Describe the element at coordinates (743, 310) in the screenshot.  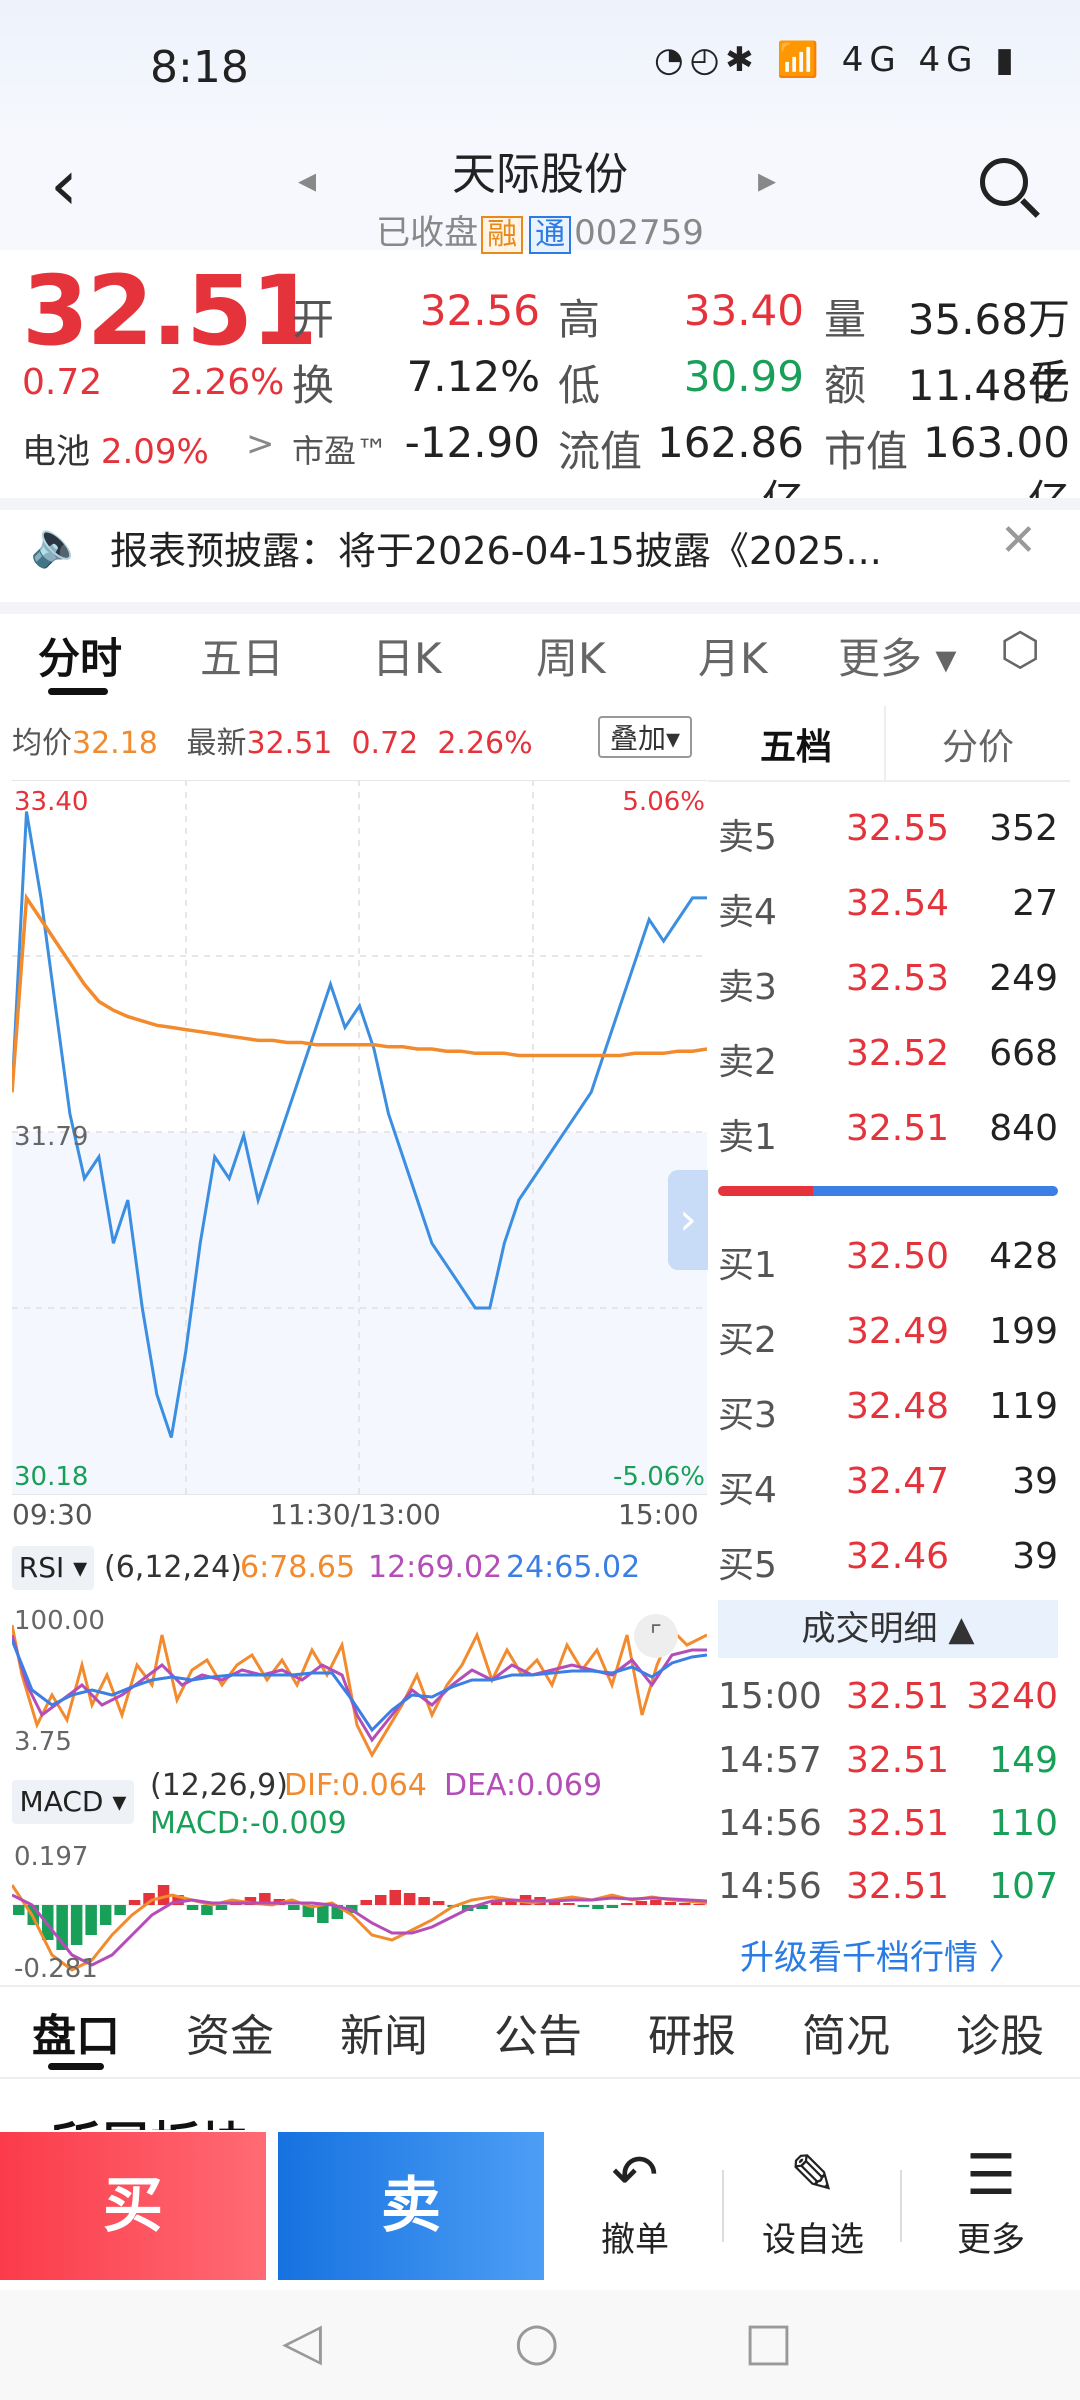
I see `high-value: 33.40` at that location.